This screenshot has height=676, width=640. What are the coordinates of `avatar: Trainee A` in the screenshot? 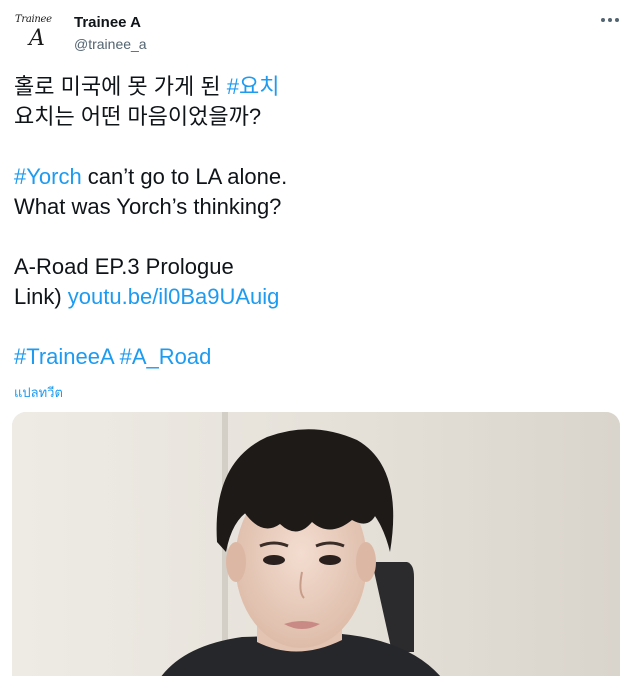 It's located at (36, 33).